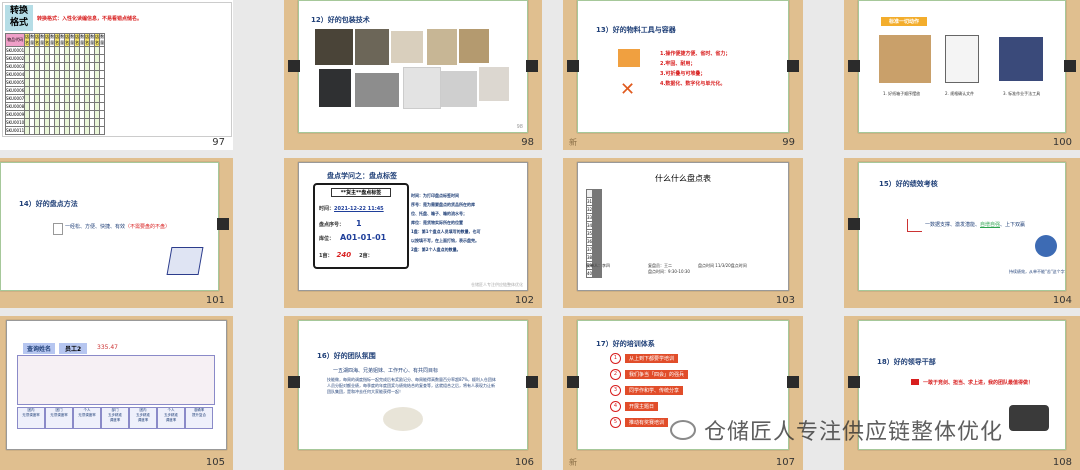 This screenshot has height=470, width=1080. What do you see at coordinates (1046, 246) in the screenshot?
I see `handshake-illustration` at bounding box center [1046, 246].